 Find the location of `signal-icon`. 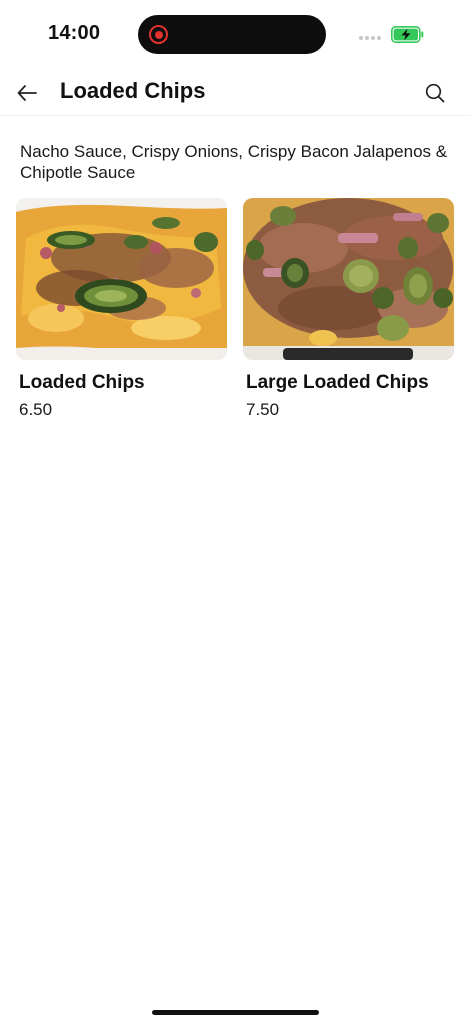

signal-icon is located at coordinates (370, 38).